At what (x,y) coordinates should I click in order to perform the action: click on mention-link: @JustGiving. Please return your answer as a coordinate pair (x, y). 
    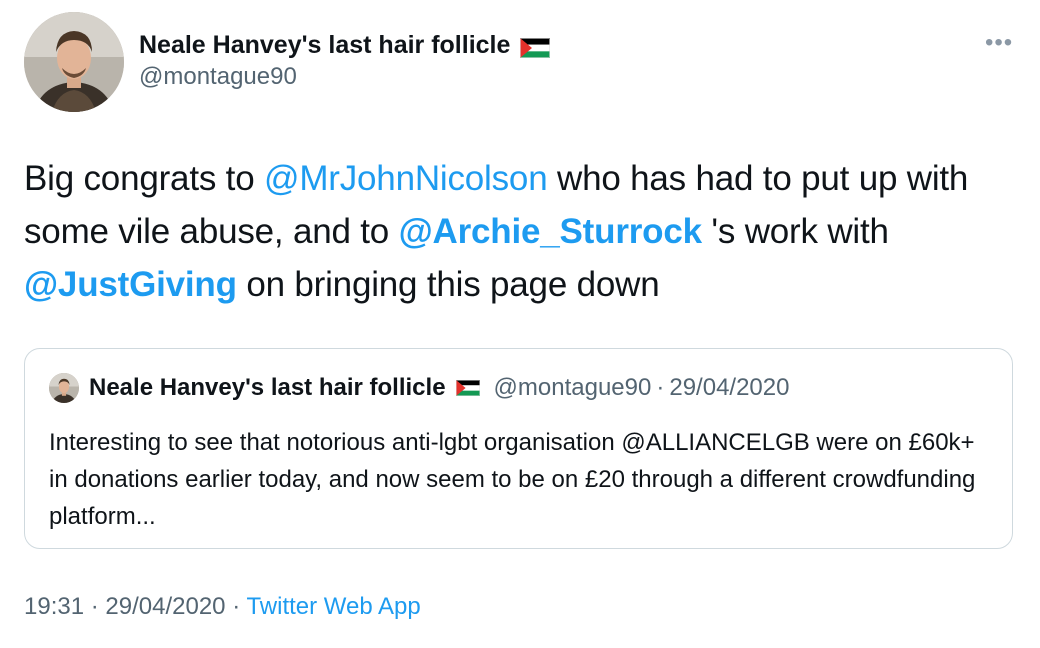
    Looking at the image, I should click on (130, 284).